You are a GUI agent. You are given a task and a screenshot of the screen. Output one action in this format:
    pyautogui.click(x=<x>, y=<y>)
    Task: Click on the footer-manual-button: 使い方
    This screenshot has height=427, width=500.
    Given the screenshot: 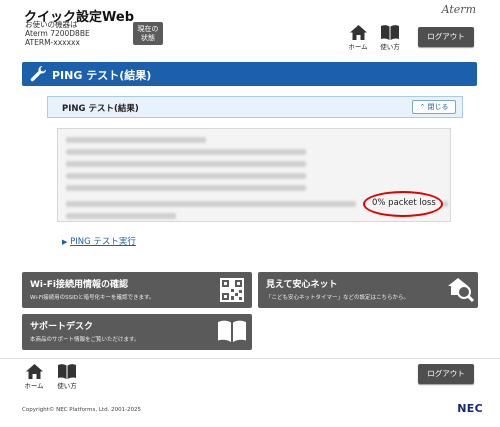 What is the action you would take?
    pyautogui.click(x=67, y=377)
    